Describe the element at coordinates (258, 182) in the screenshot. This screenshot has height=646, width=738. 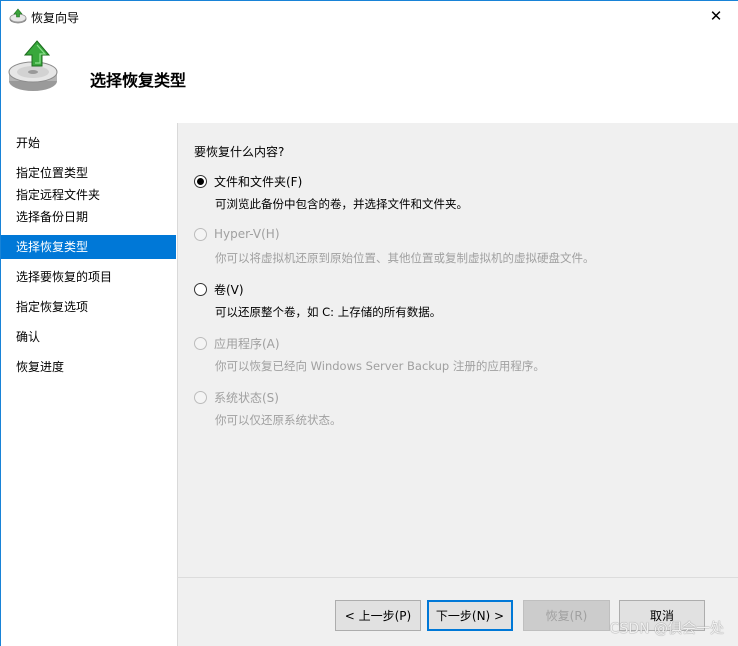
I see `option-label: 文件和文件夹(F)` at that location.